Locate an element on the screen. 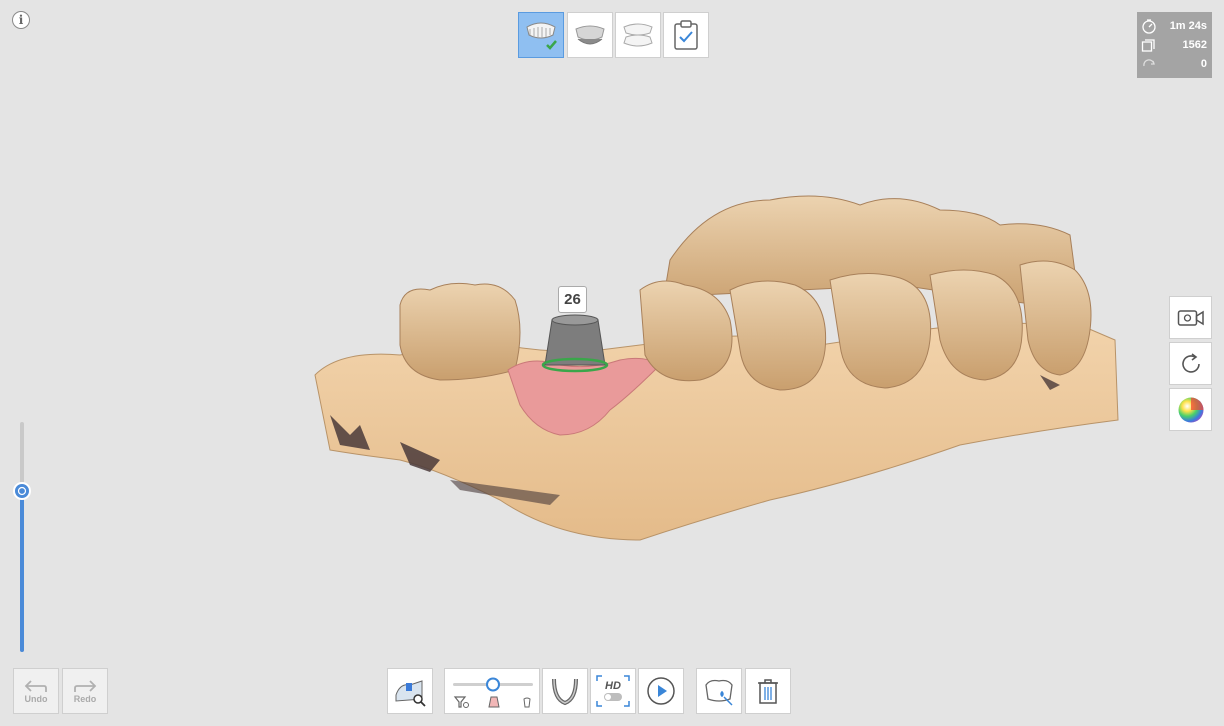  scan-inspect-button is located at coordinates (410, 691).